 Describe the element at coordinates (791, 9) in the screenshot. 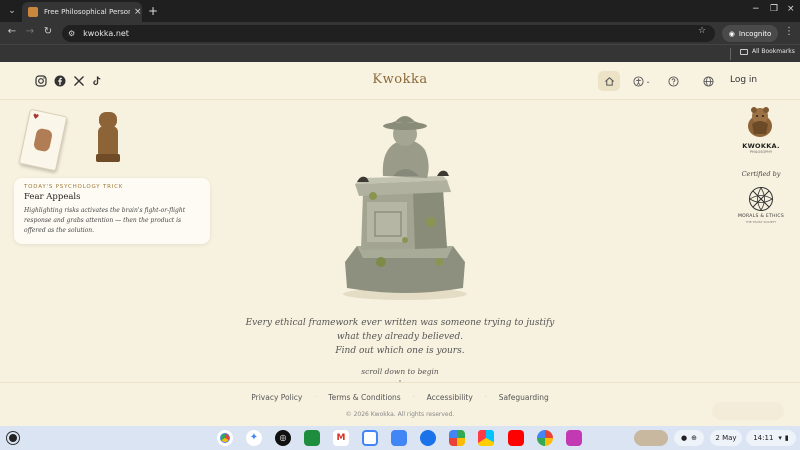

I see `window-close-icon: ×` at that location.